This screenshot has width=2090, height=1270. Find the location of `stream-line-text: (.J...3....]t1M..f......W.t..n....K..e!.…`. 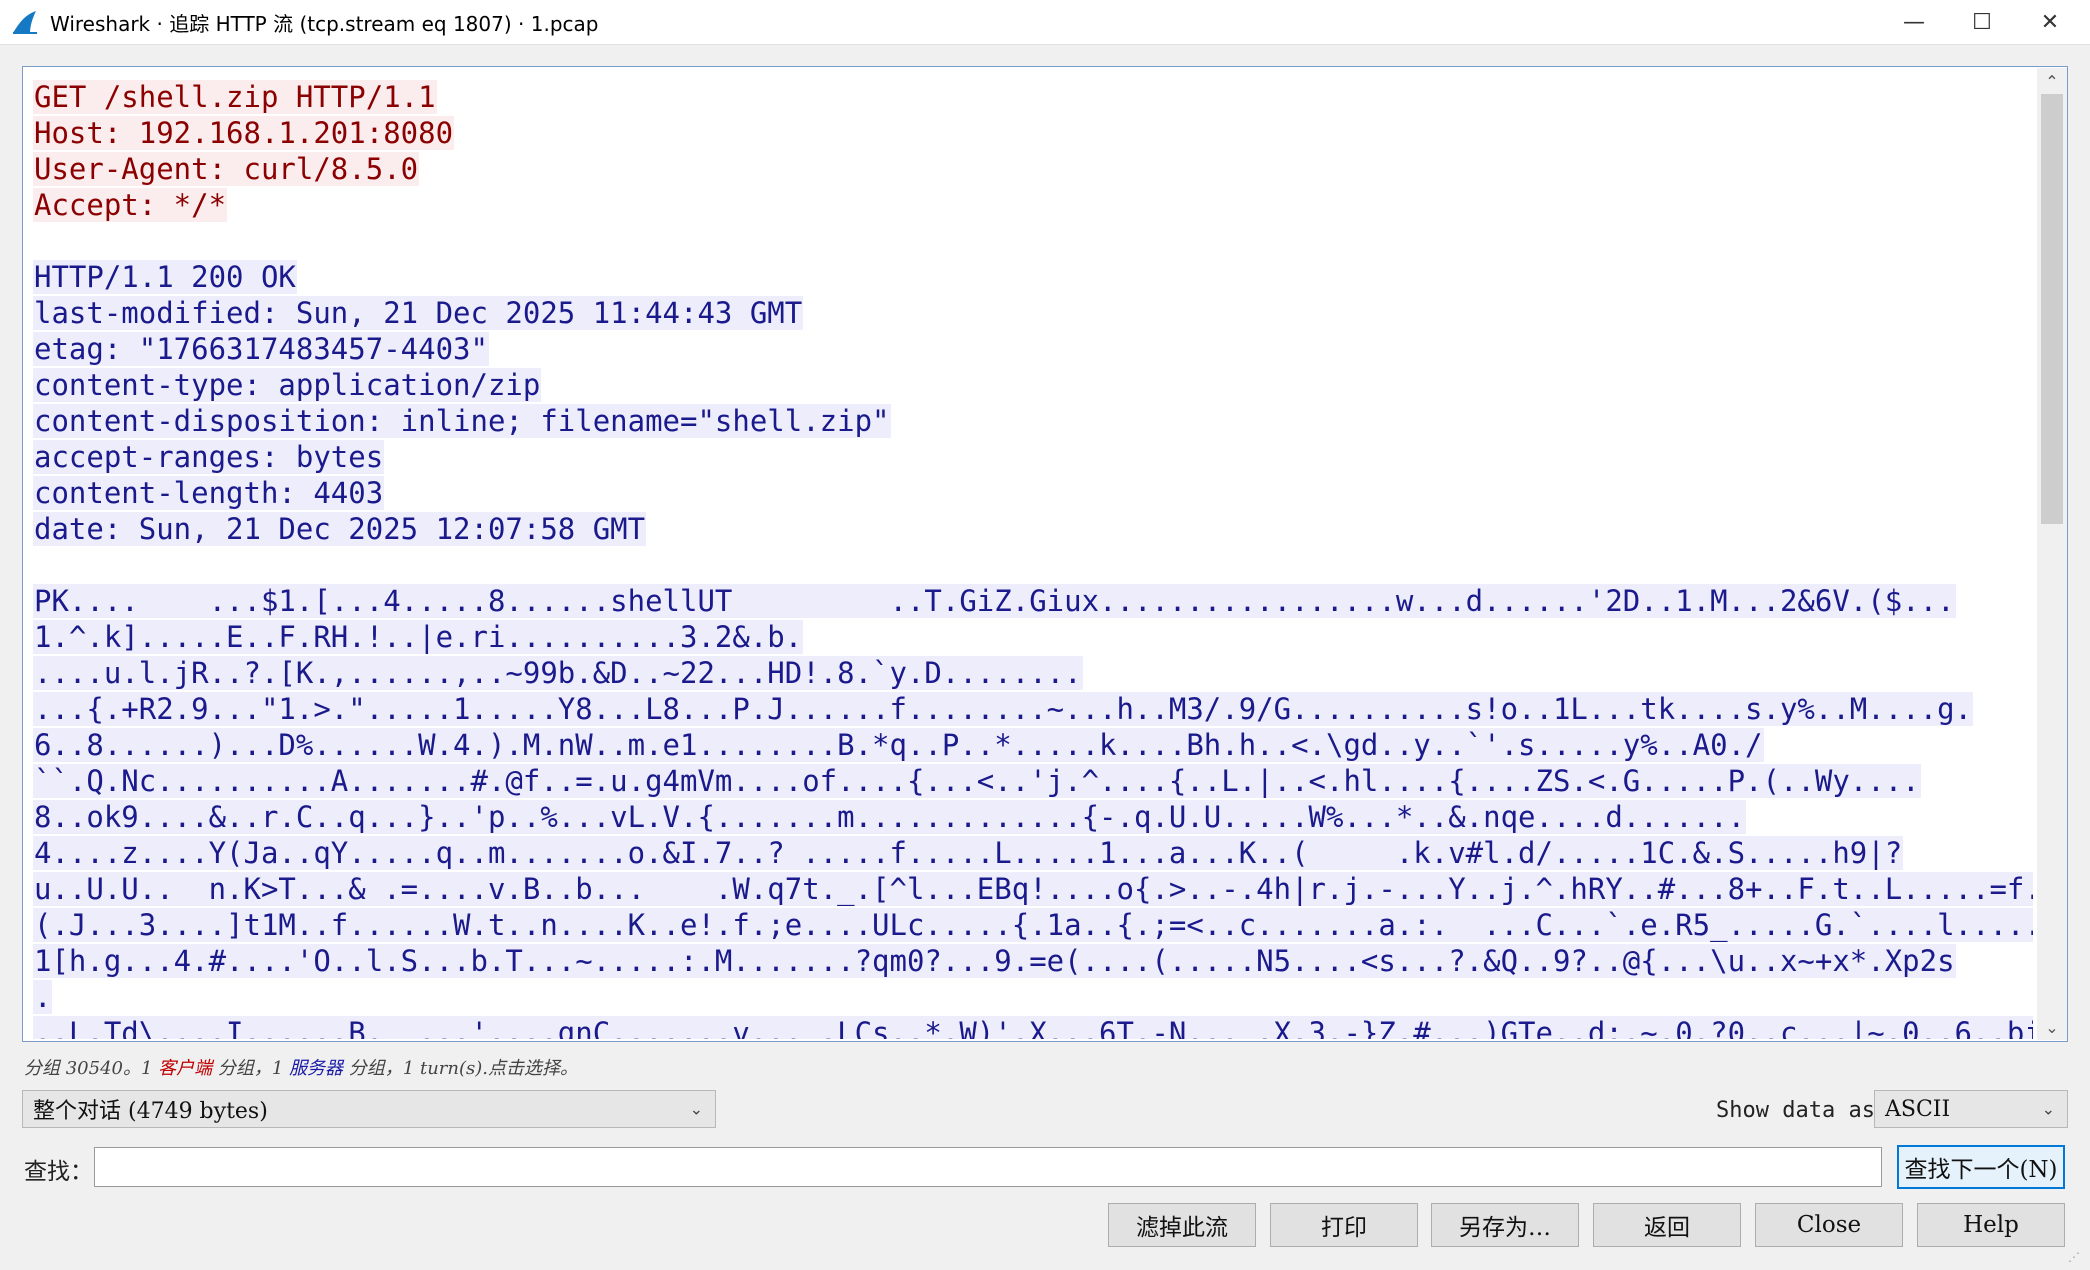

stream-line-text: (.J...3....]t1M..f......W.t..n....K..e!.… is located at coordinates (1033, 925).